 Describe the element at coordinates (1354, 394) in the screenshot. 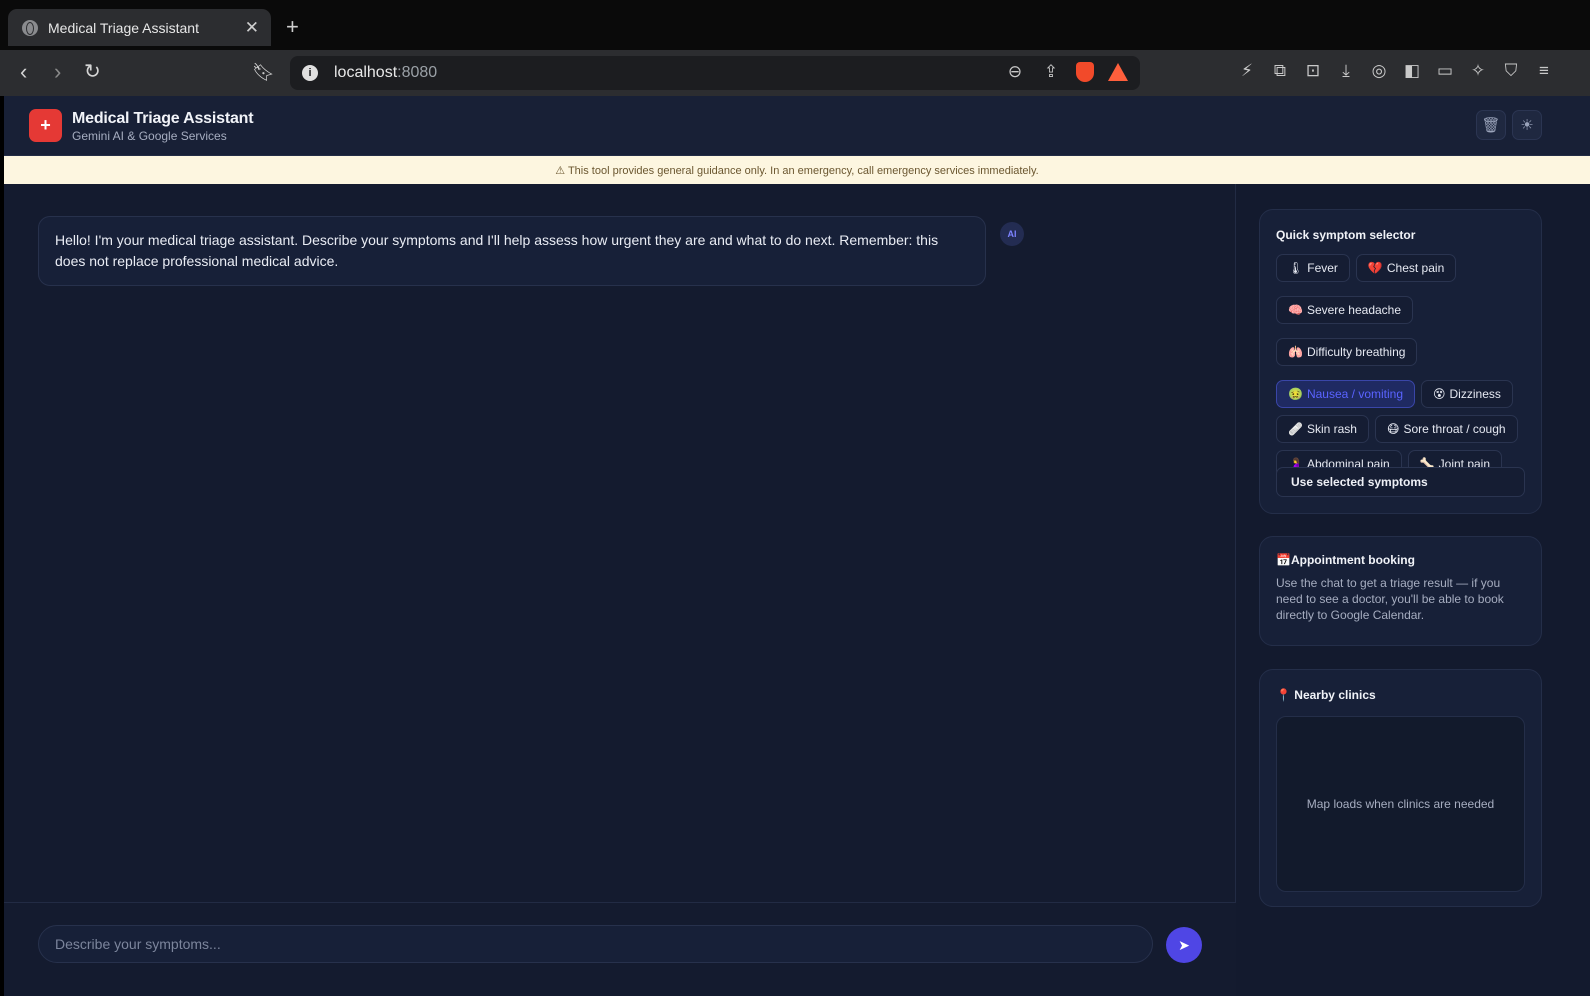

I see `chip-label: Nausea / vomiting` at that location.